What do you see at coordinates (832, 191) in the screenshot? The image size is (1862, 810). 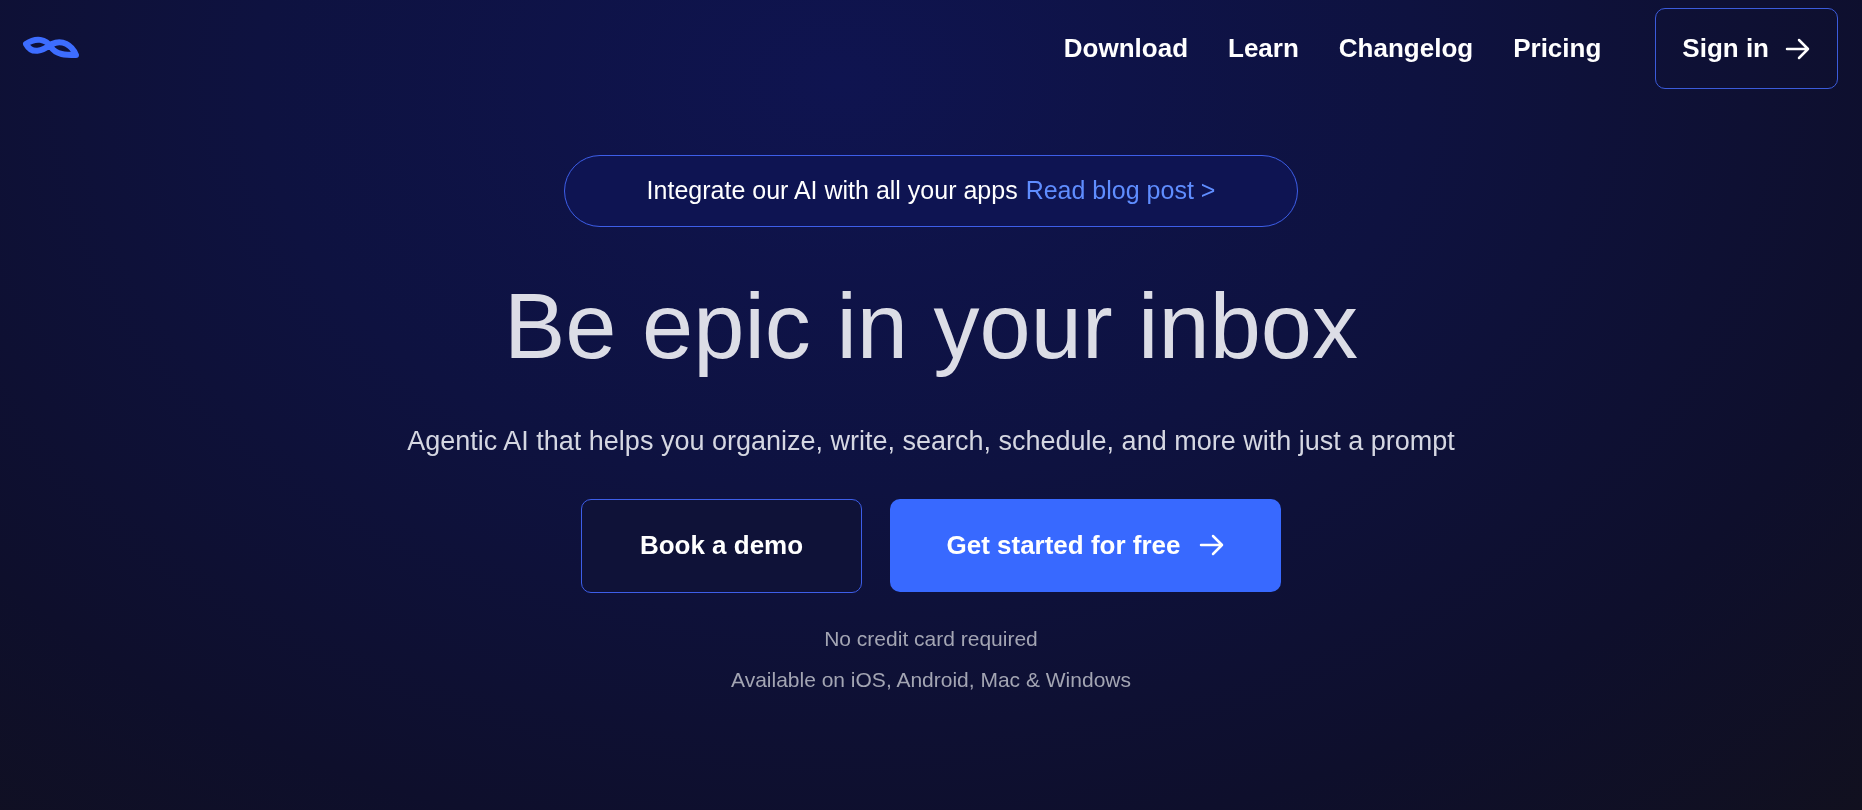 I see `announcement-text: Integrate our AI with all your apps` at bounding box center [832, 191].